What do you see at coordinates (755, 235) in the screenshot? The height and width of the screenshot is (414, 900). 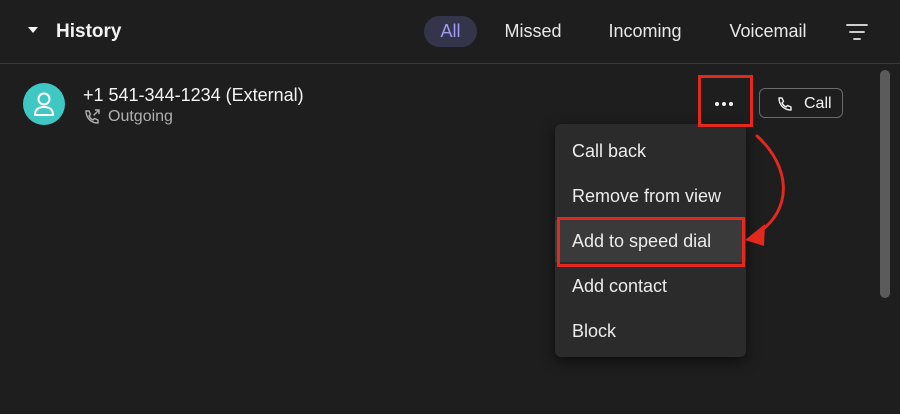 I see `arrowhead` at bounding box center [755, 235].